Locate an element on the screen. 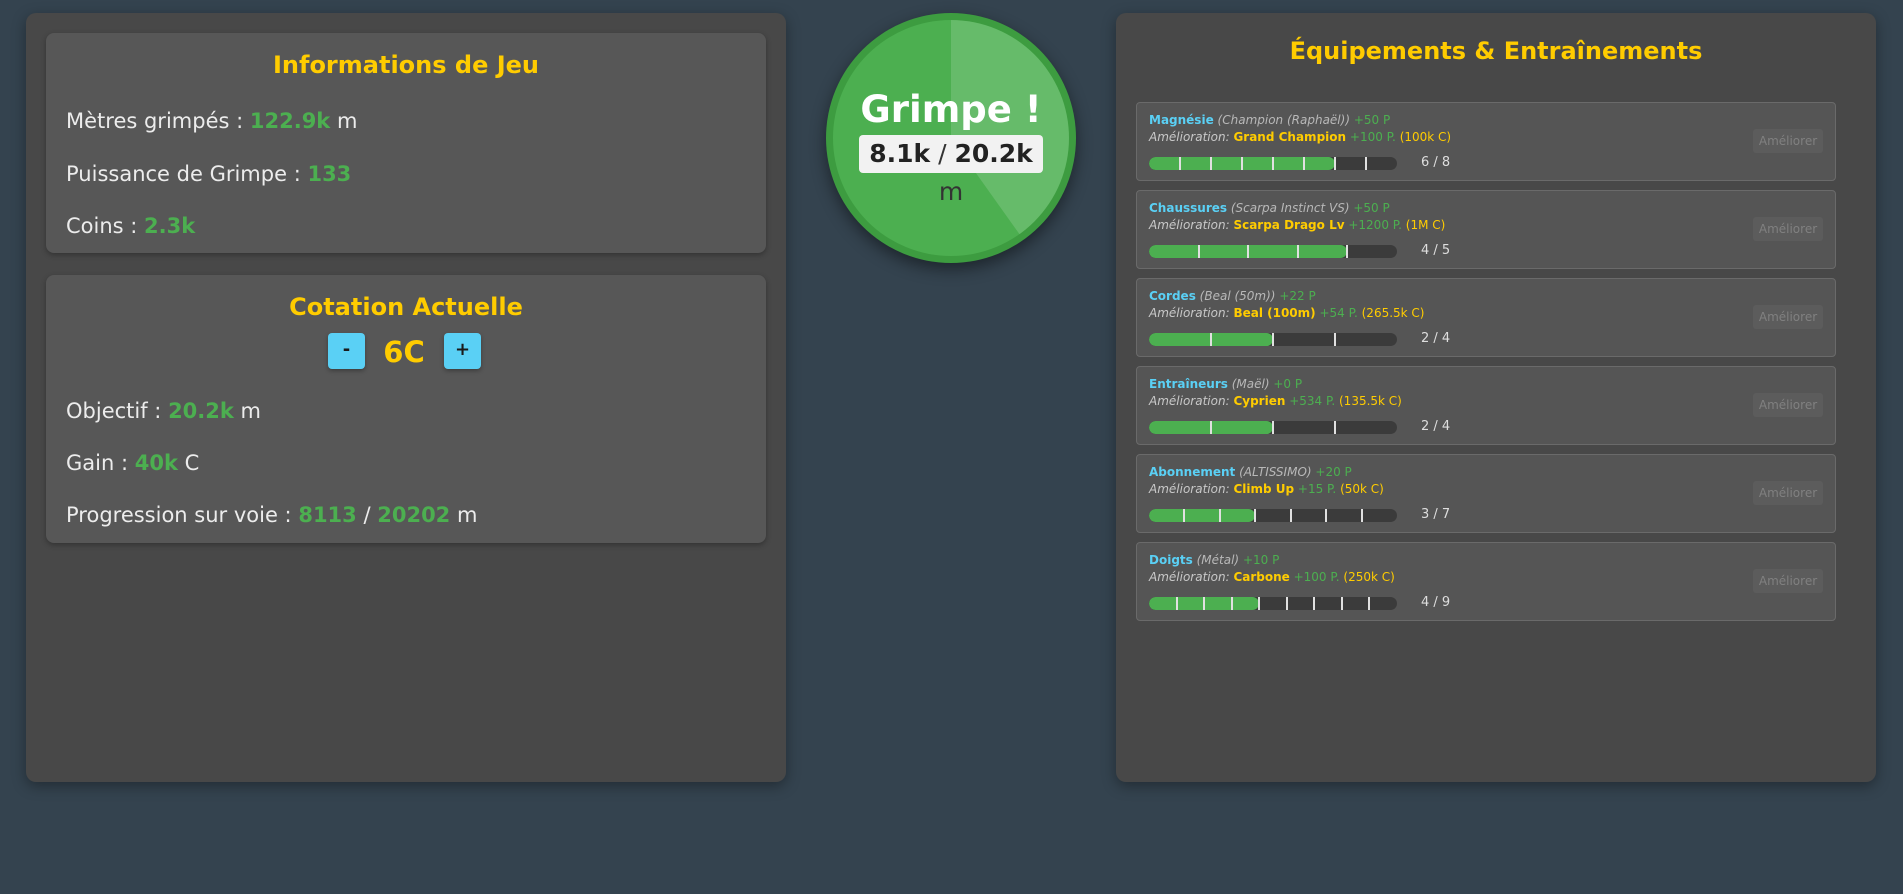  equipment-current-tier: (Métal) is located at coordinates (1218, 560).